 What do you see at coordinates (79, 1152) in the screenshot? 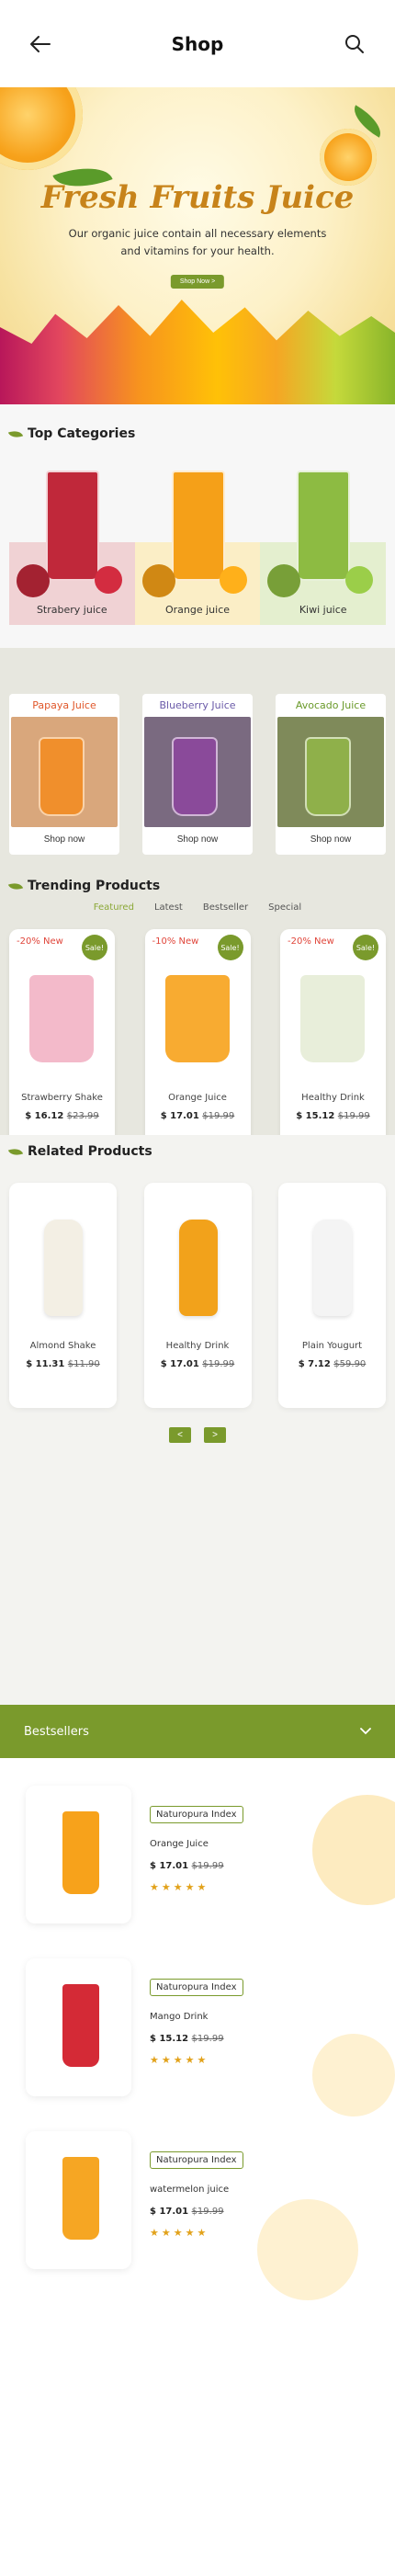
I see `section-heading: Related Products` at bounding box center [79, 1152].